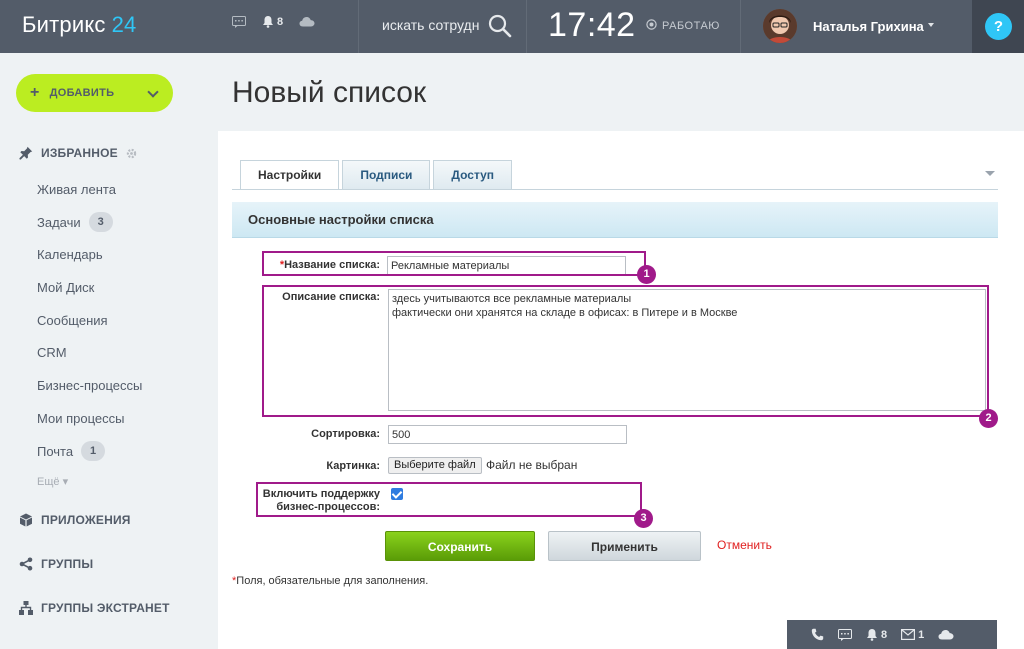  I want to click on tab-access: Доступ, so click(473, 174).